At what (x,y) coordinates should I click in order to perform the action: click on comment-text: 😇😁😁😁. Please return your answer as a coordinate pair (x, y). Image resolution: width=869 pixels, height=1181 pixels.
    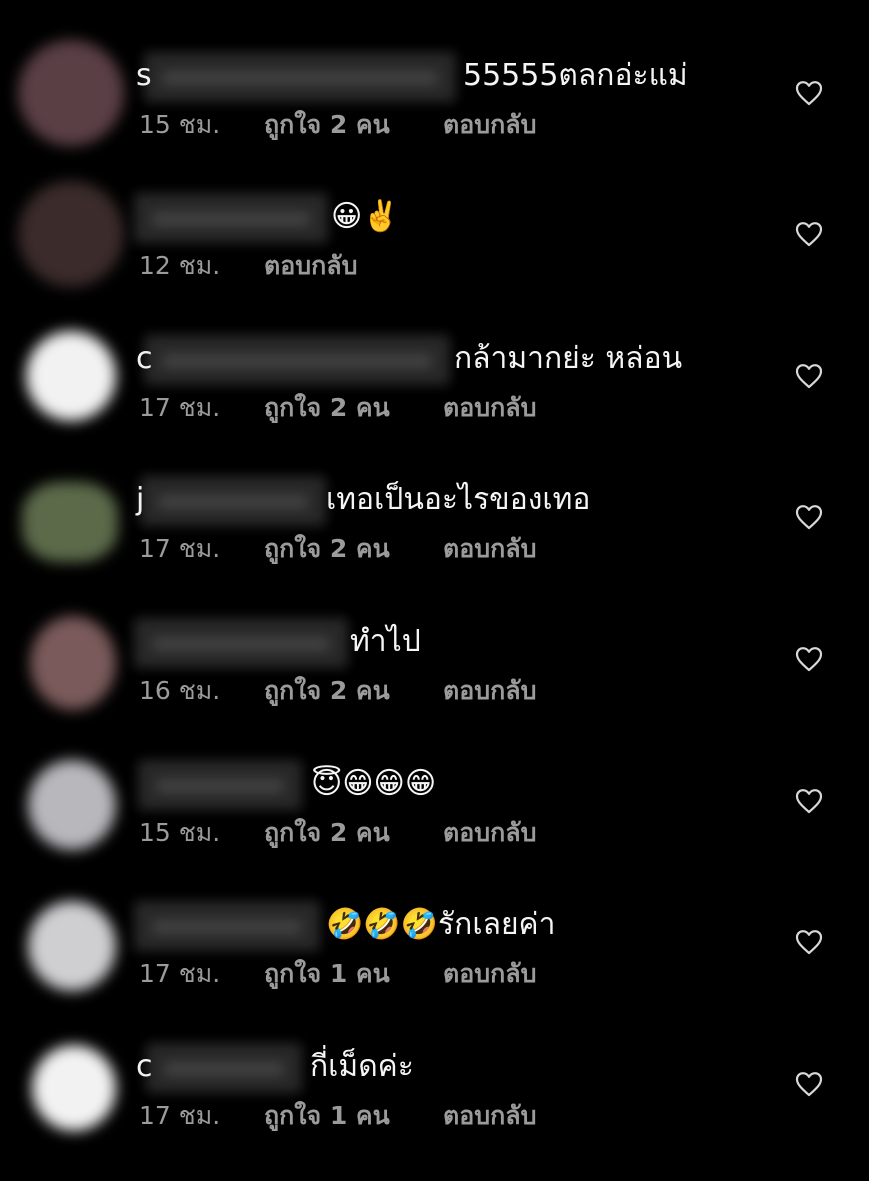
    Looking at the image, I should click on (374, 783).